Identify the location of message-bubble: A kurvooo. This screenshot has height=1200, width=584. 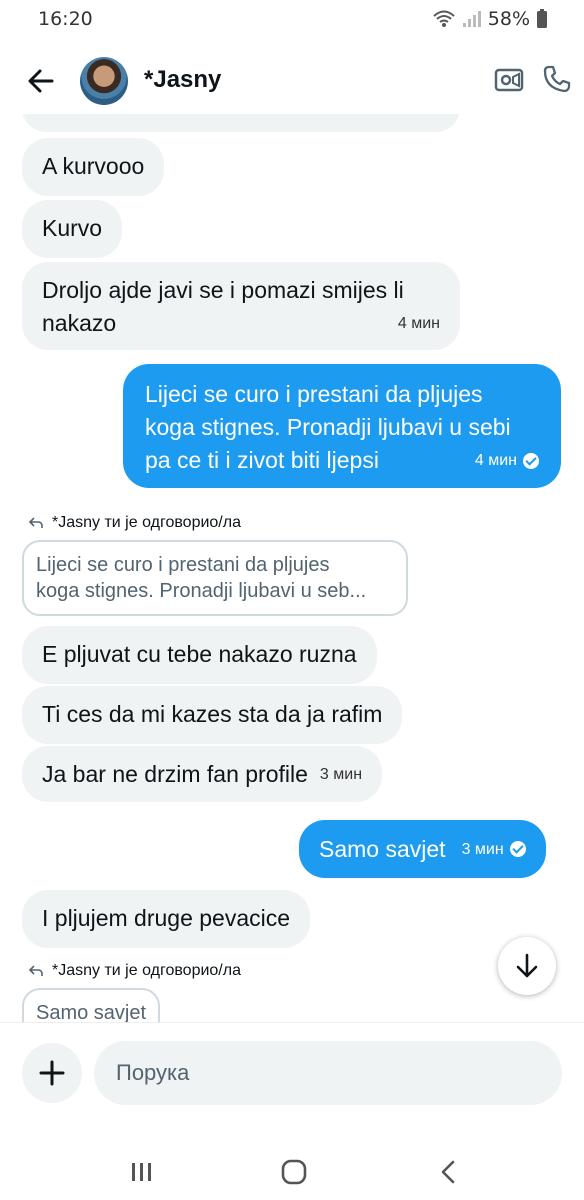
(93, 167).